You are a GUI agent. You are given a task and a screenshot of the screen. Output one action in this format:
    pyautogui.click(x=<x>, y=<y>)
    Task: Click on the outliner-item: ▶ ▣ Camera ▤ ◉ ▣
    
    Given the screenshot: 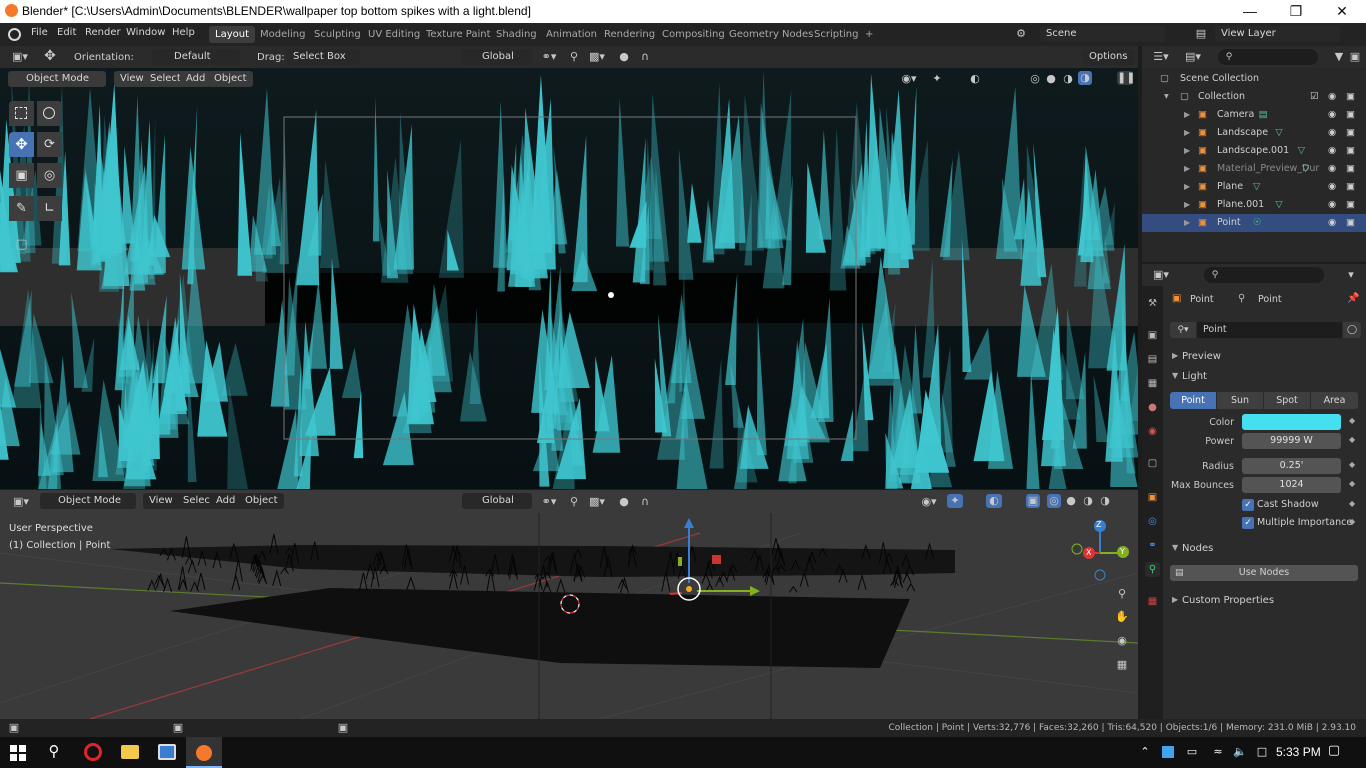 What is the action you would take?
    pyautogui.click(x=1254, y=115)
    